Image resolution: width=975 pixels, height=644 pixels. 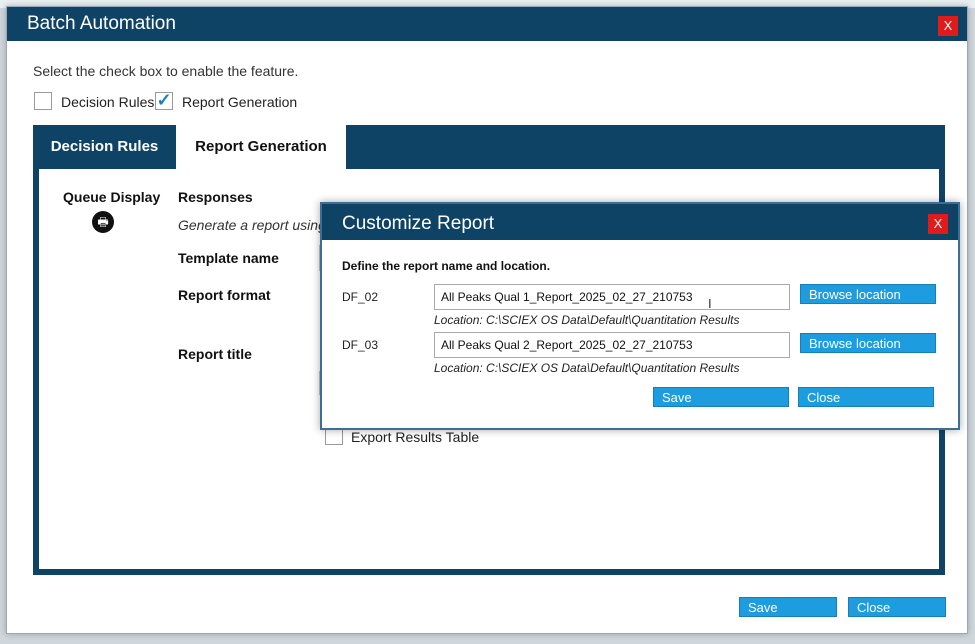 What do you see at coordinates (446, 266) in the screenshot?
I see `dialog-heading: Define the report name and location.` at bounding box center [446, 266].